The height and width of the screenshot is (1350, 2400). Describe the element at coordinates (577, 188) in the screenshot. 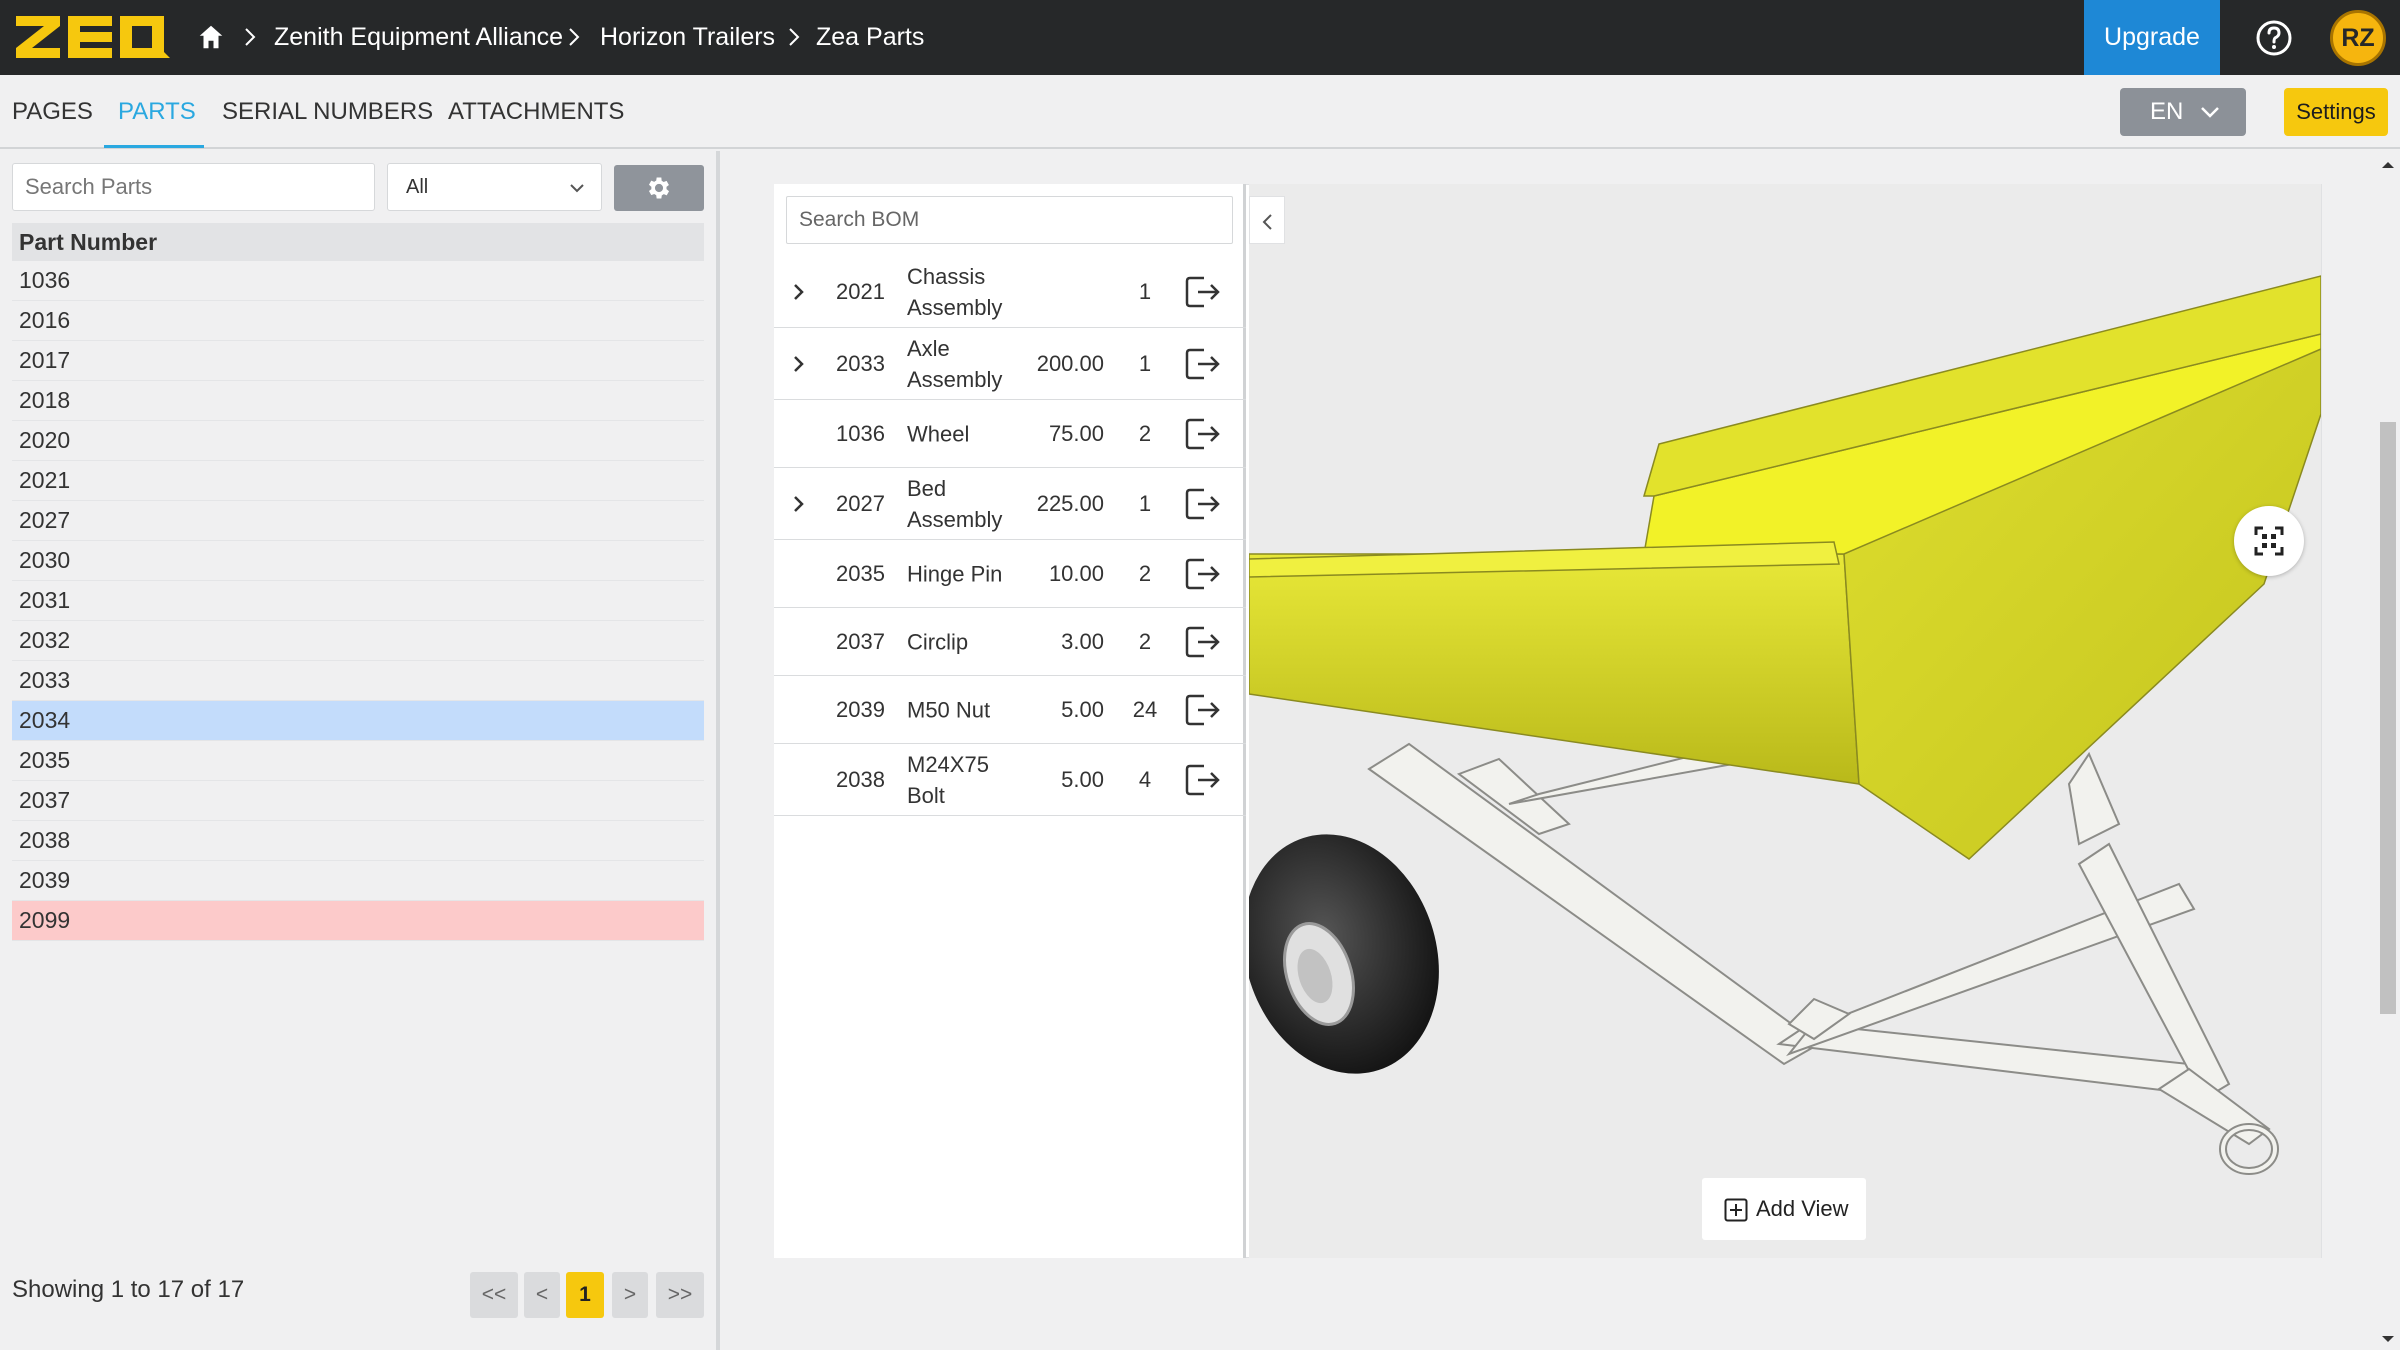

I see `chevron-down-icon` at that location.